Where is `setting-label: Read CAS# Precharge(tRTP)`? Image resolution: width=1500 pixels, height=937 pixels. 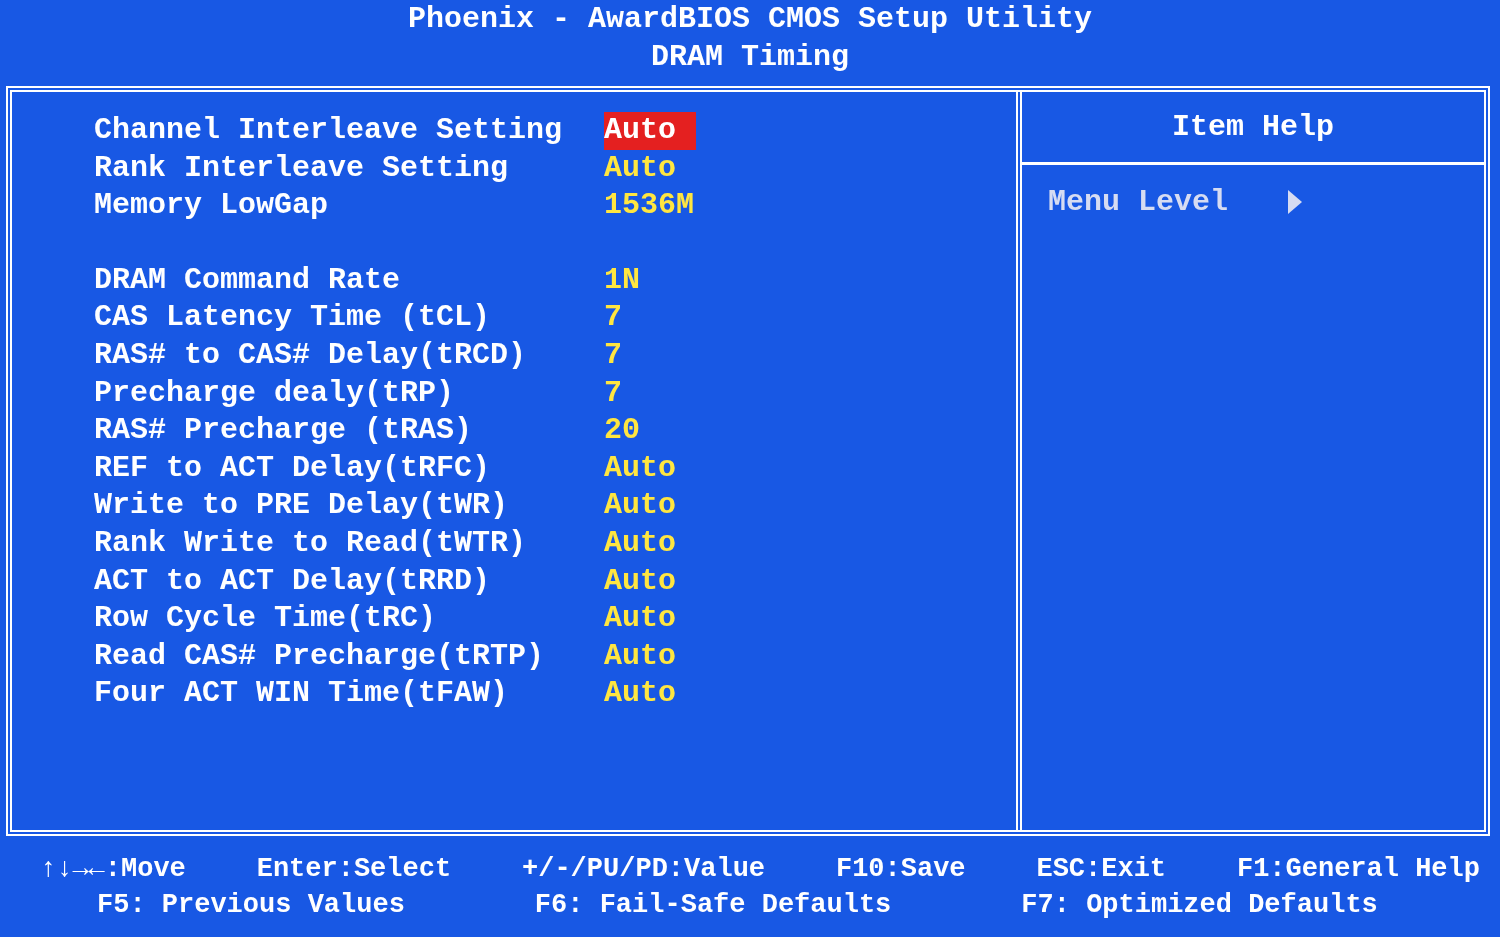 setting-label: Read CAS# Precharge(tRTP) is located at coordinates (320, 656).